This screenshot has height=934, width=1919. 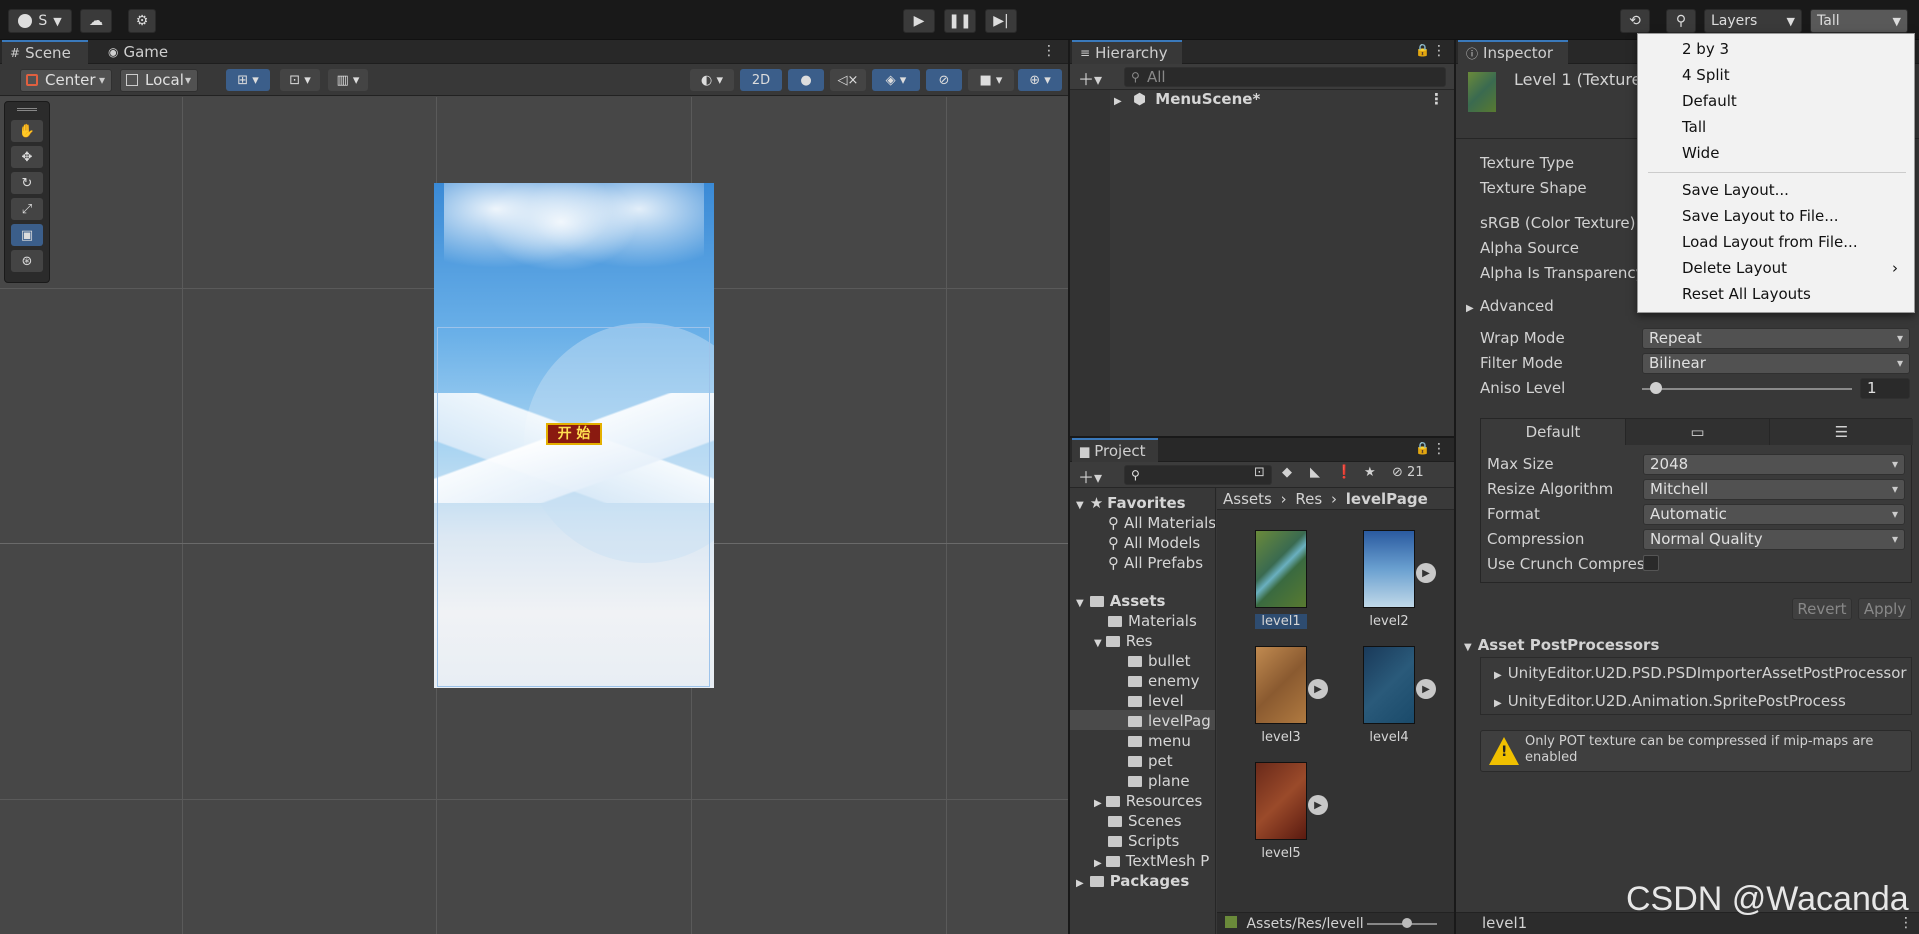 I want to click on resize-algorithm-dropdown: Mitchell, so click(x=1774, y=489).